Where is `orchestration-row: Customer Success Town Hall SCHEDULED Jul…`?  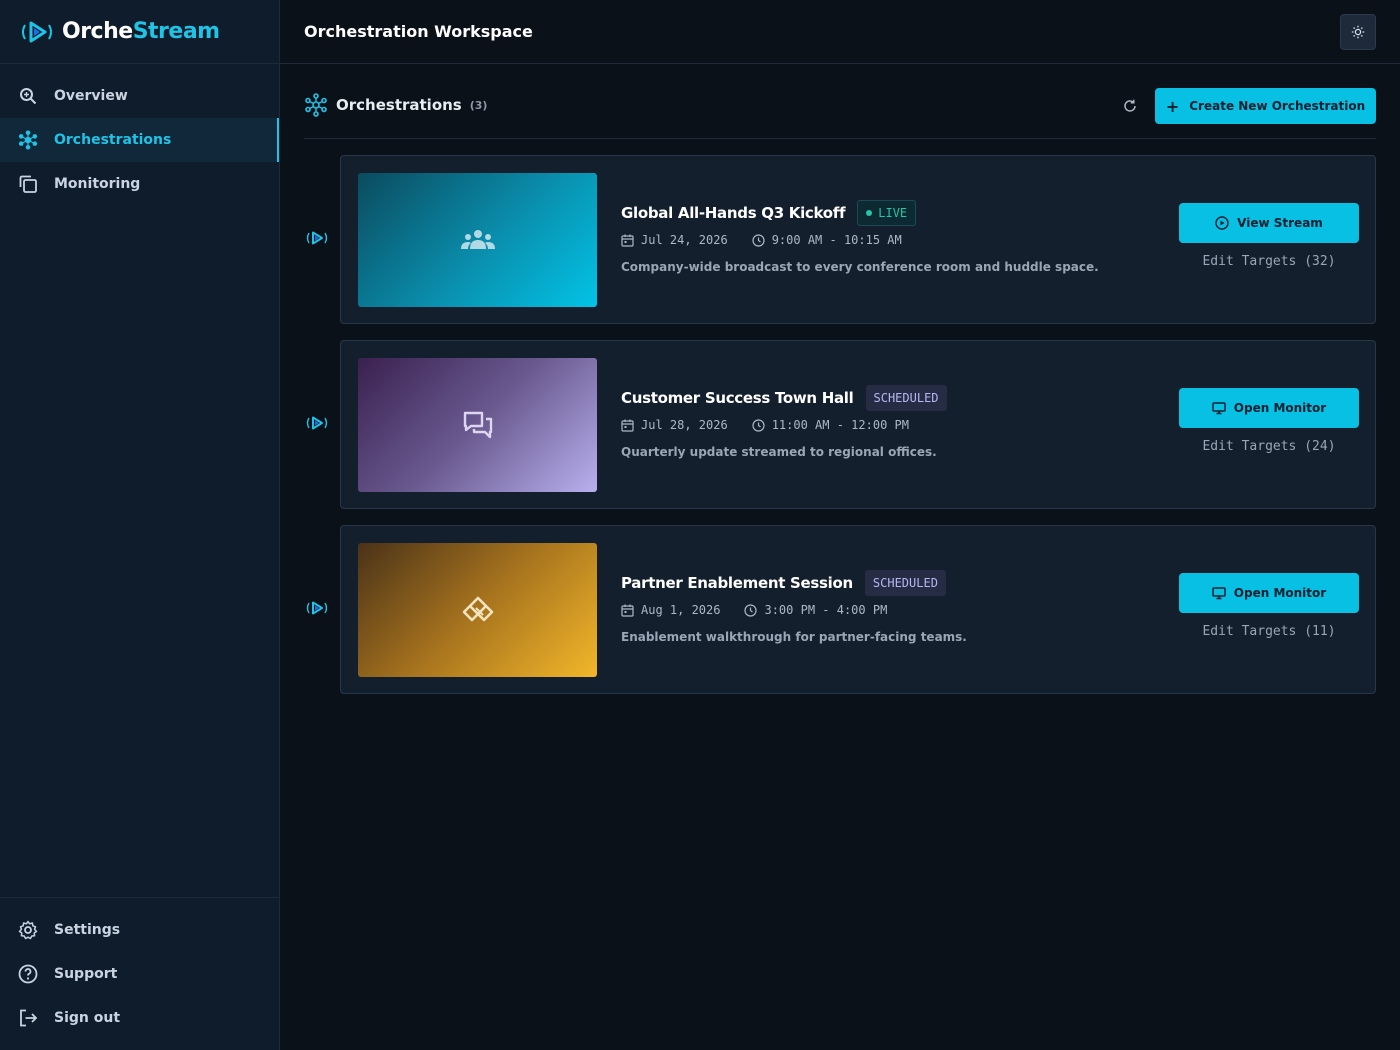 orchestration-row: Customer Success Town Hall SCHEDULED Jul… is located at coordinates (840, 424).